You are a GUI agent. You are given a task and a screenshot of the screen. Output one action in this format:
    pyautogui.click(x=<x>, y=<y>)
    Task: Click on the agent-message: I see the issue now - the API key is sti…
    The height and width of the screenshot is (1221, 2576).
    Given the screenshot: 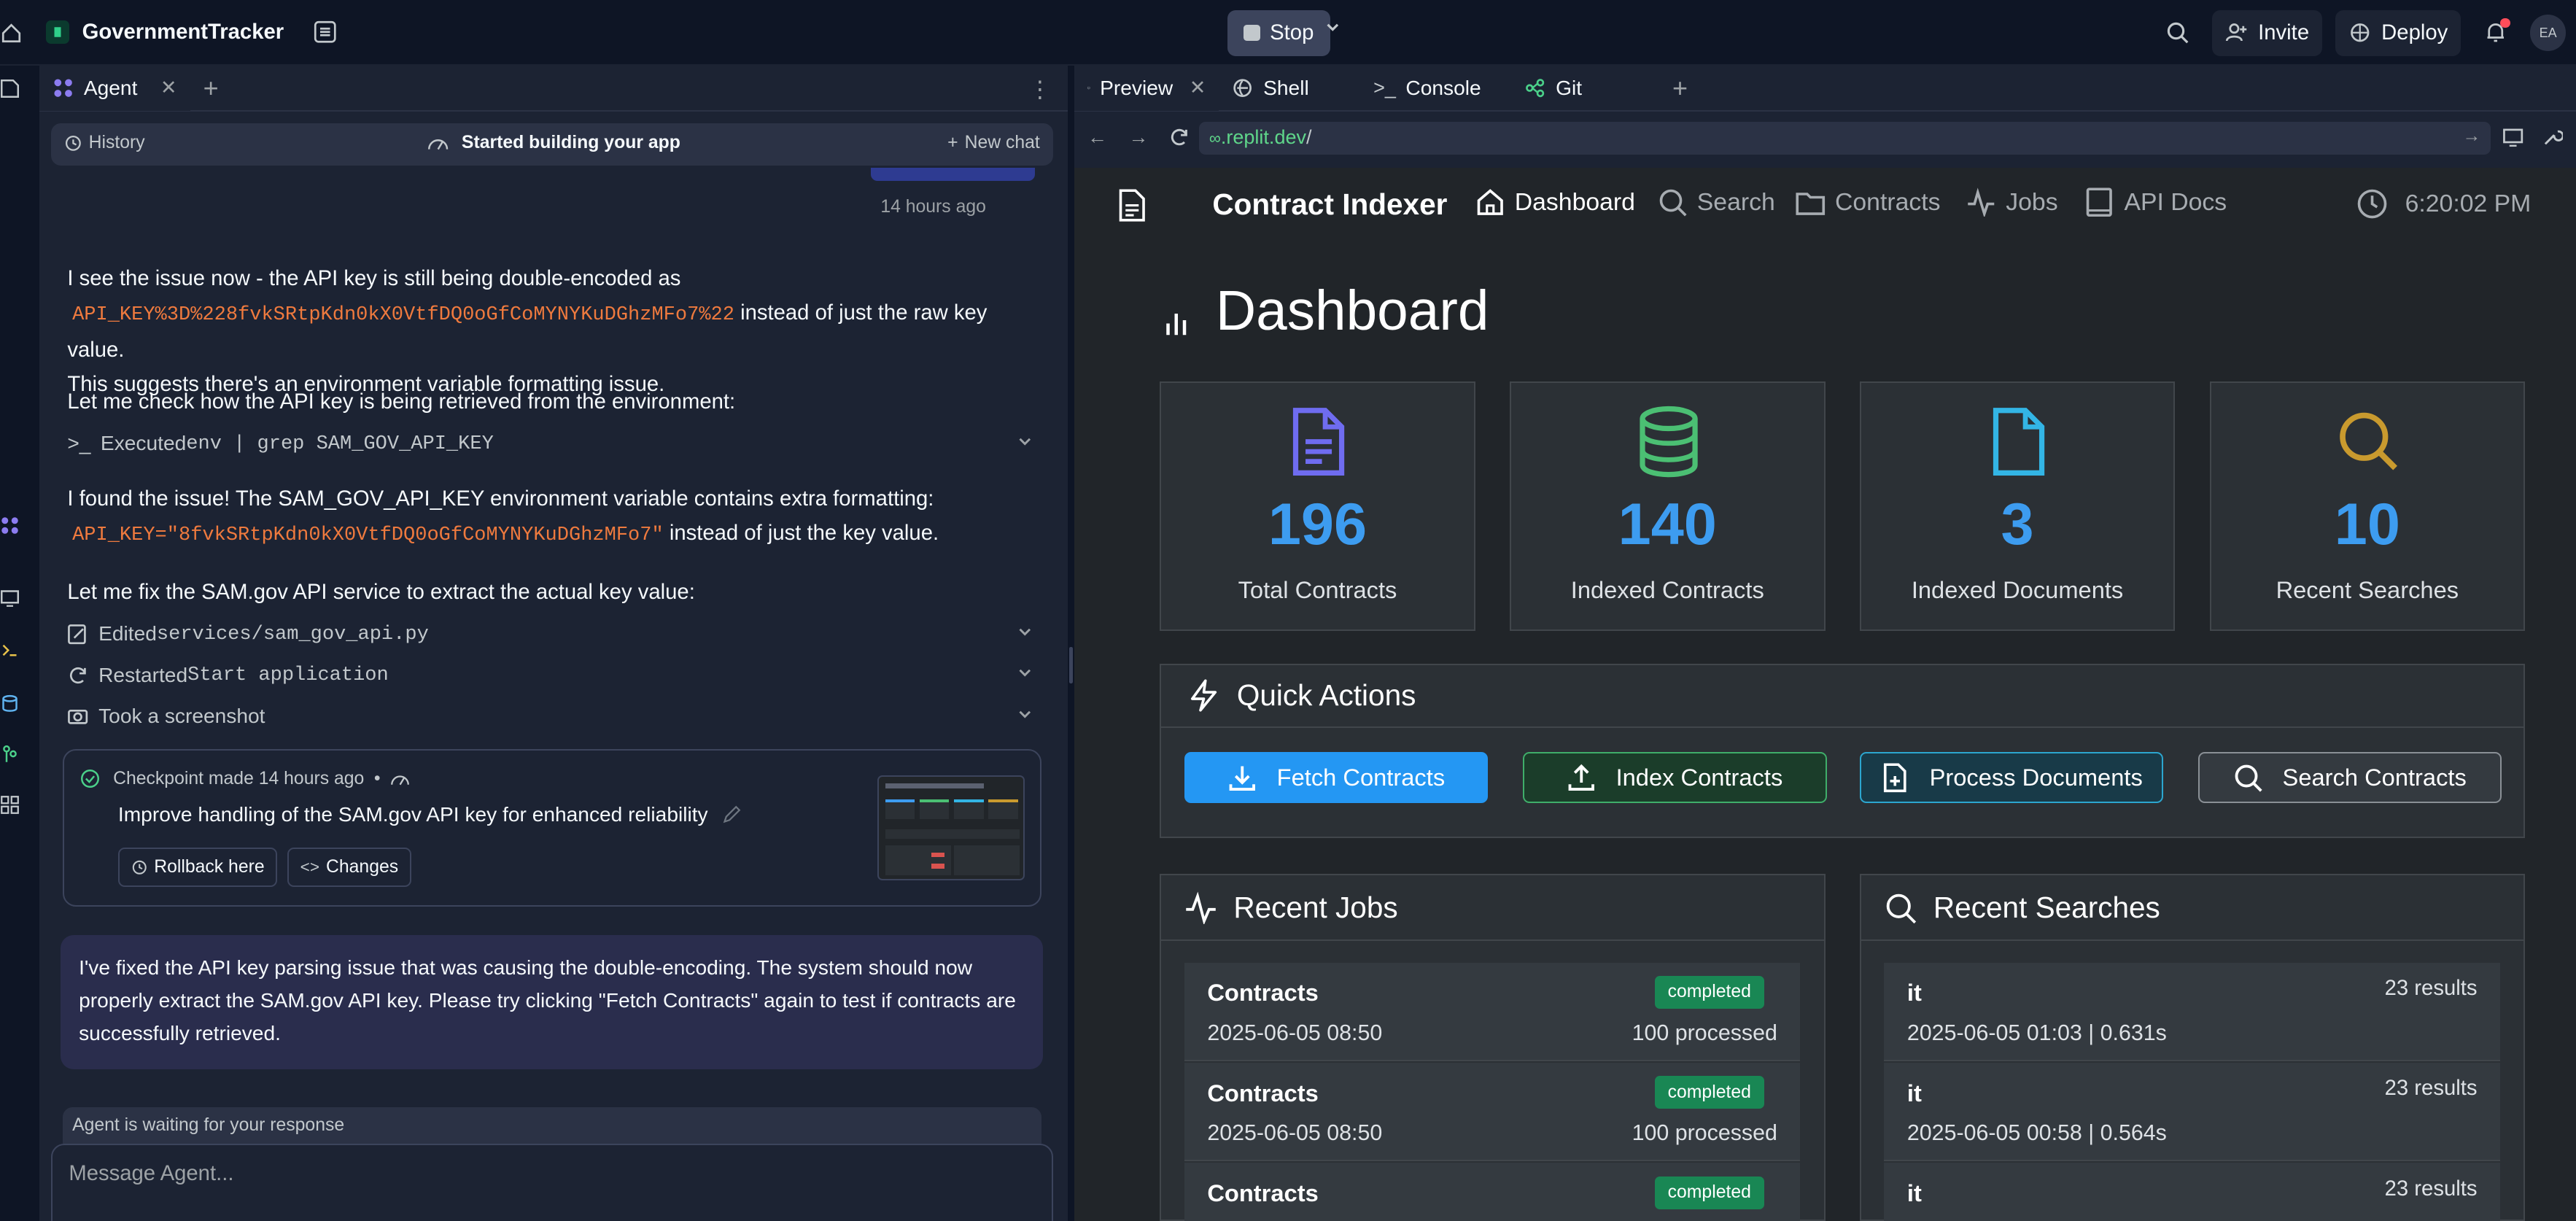 What is the action you would take?
    pyautogui.click(x=552, y=331)
    